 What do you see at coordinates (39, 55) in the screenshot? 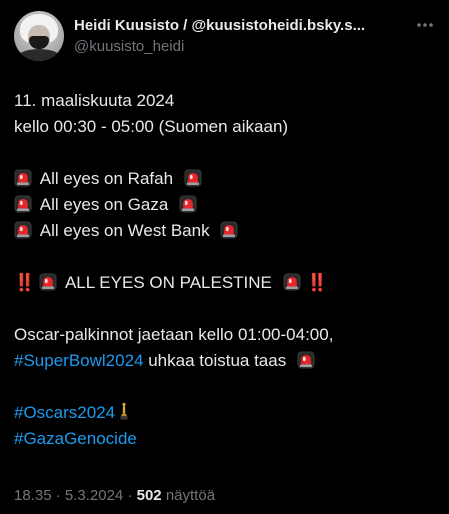
I see `avatar-shoulders` at bounding box center [39, 55].